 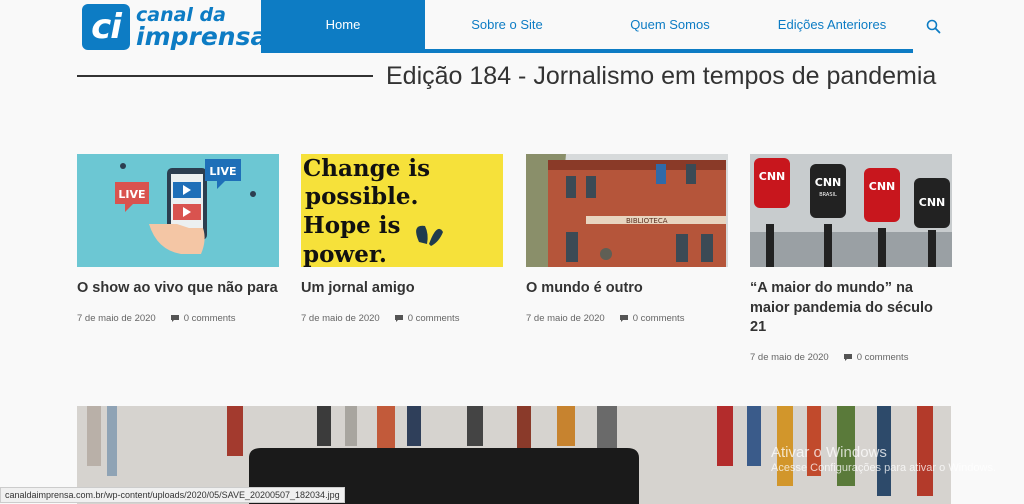 What do you see at coordinates (116, 318) in the screenshot?
I see `post-date-1: 7 de maio de 2020` at bounding box center [116, 318].